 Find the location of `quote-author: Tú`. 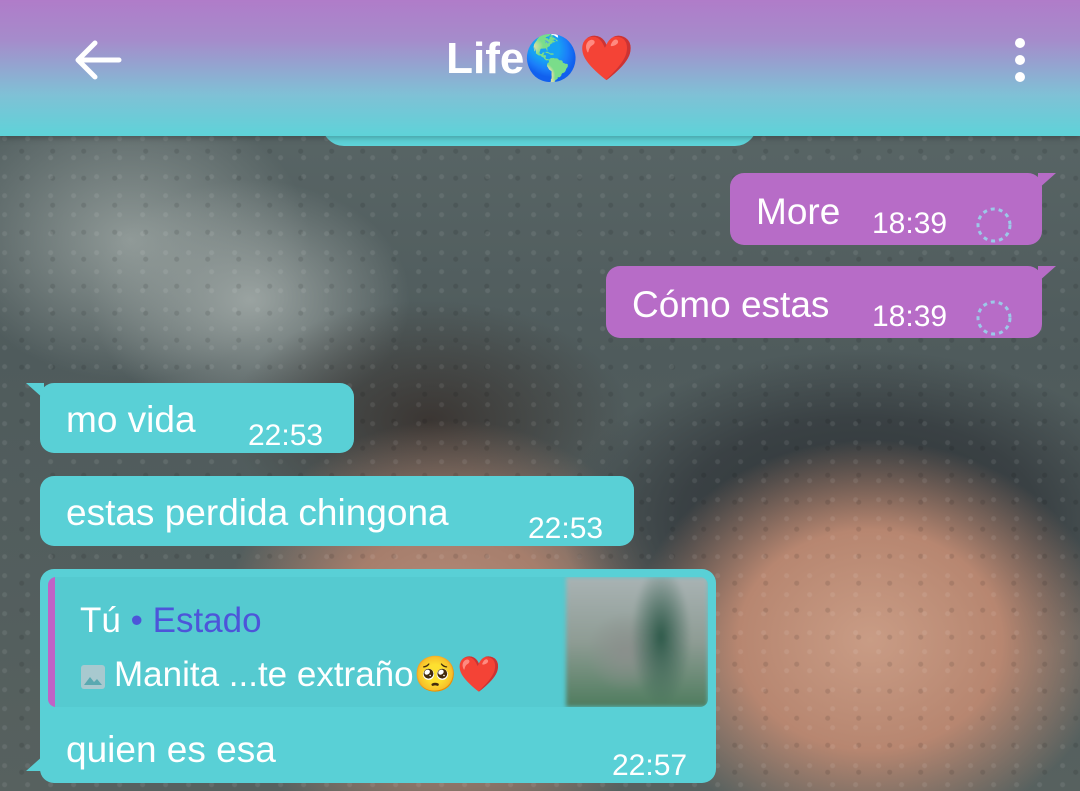

quote-author: Tú is located at coordinates (100, 620).